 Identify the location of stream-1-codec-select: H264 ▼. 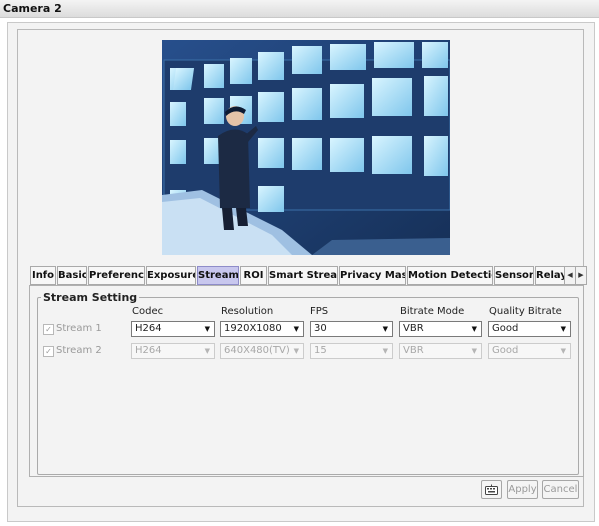
(173, 329).